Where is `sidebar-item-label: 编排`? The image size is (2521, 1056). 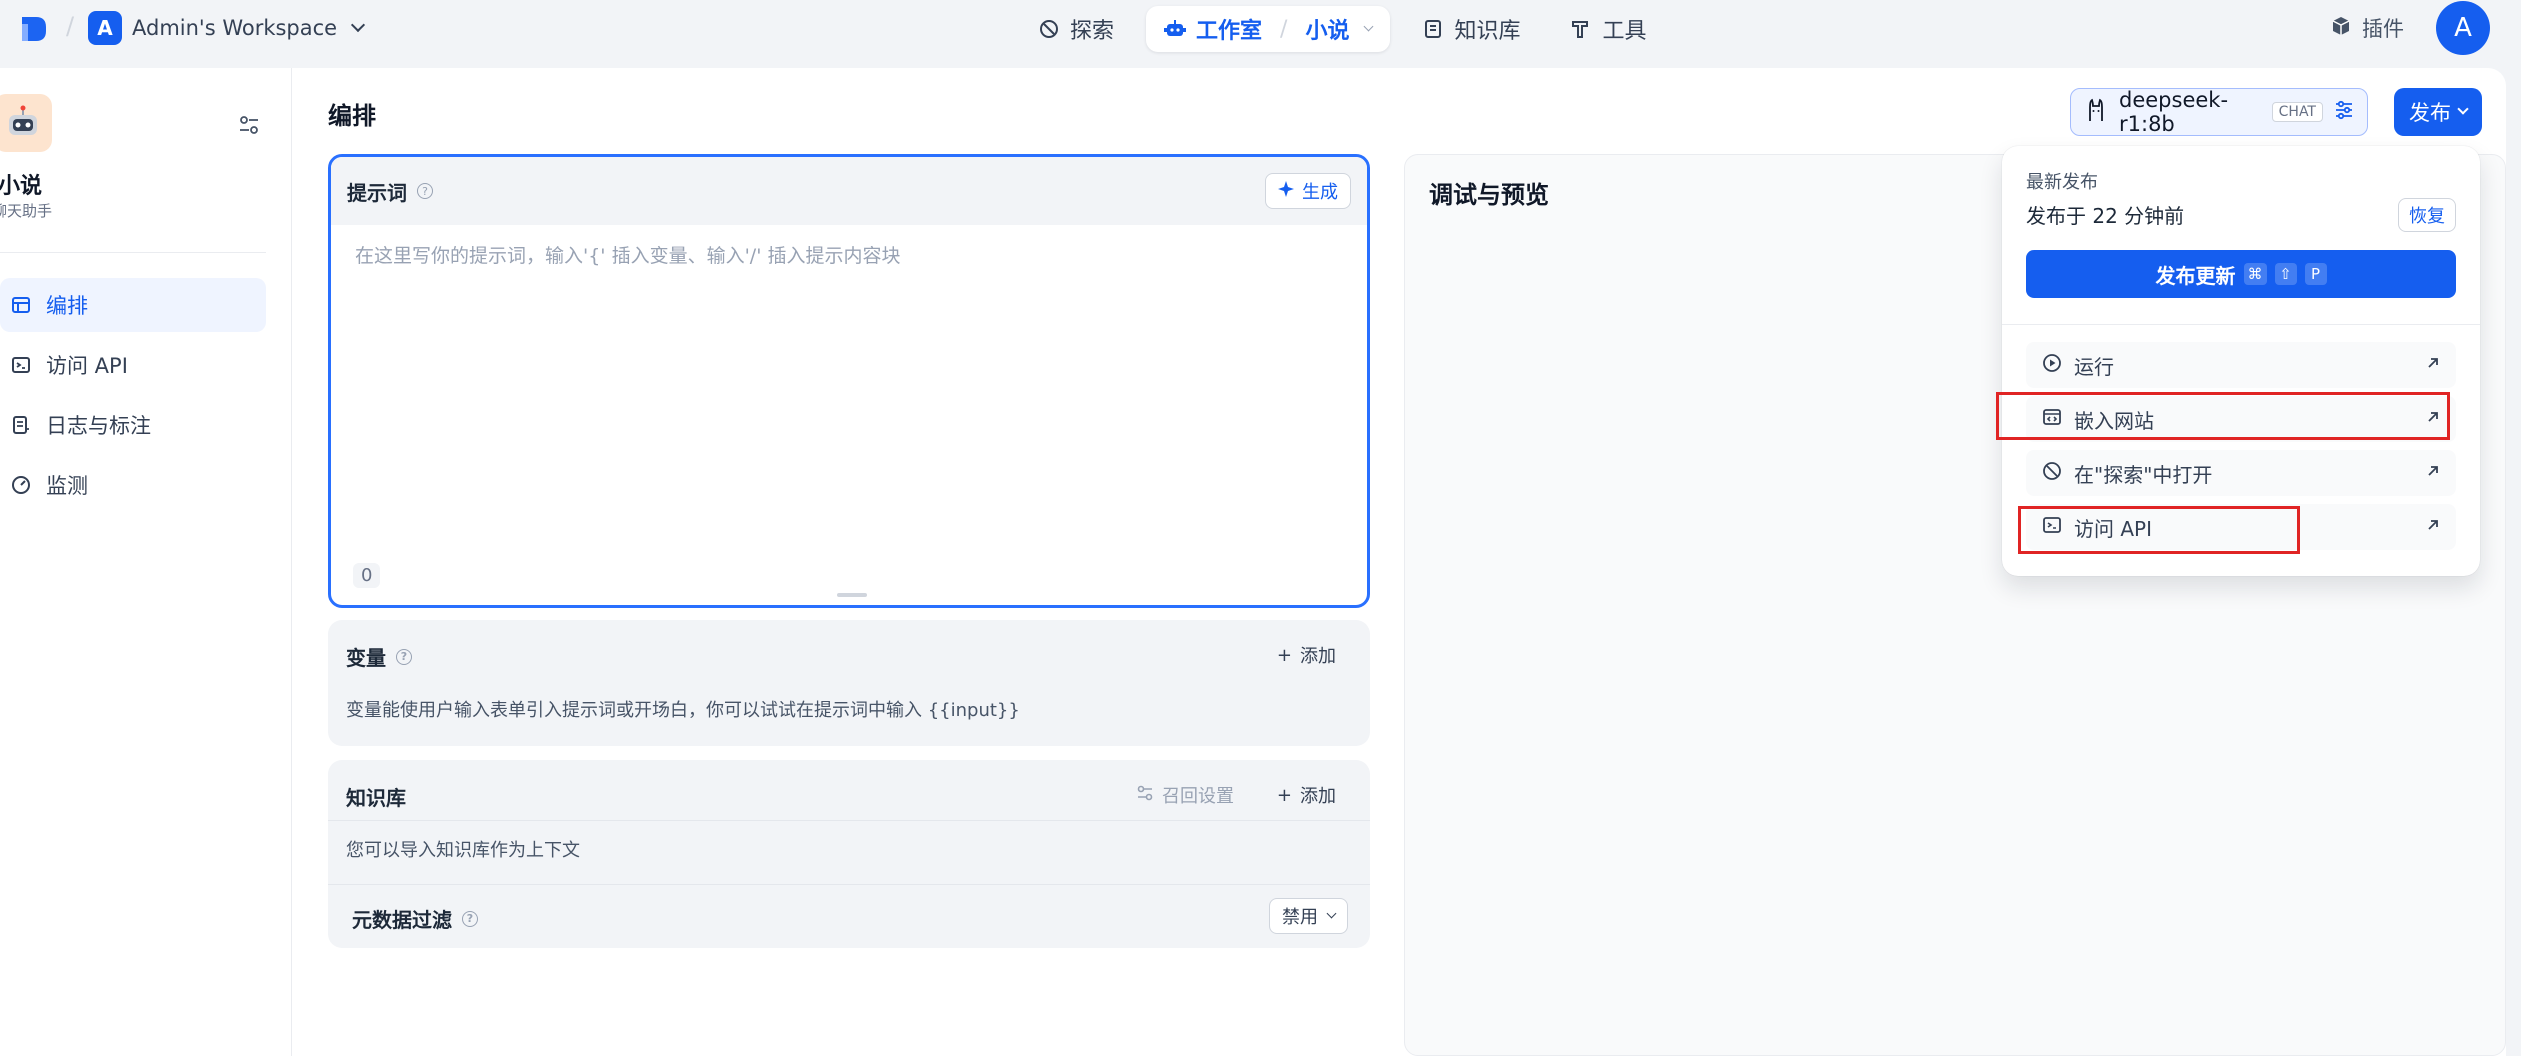 sidebar-item-label: 编排 is located at coordinates (67, 306).